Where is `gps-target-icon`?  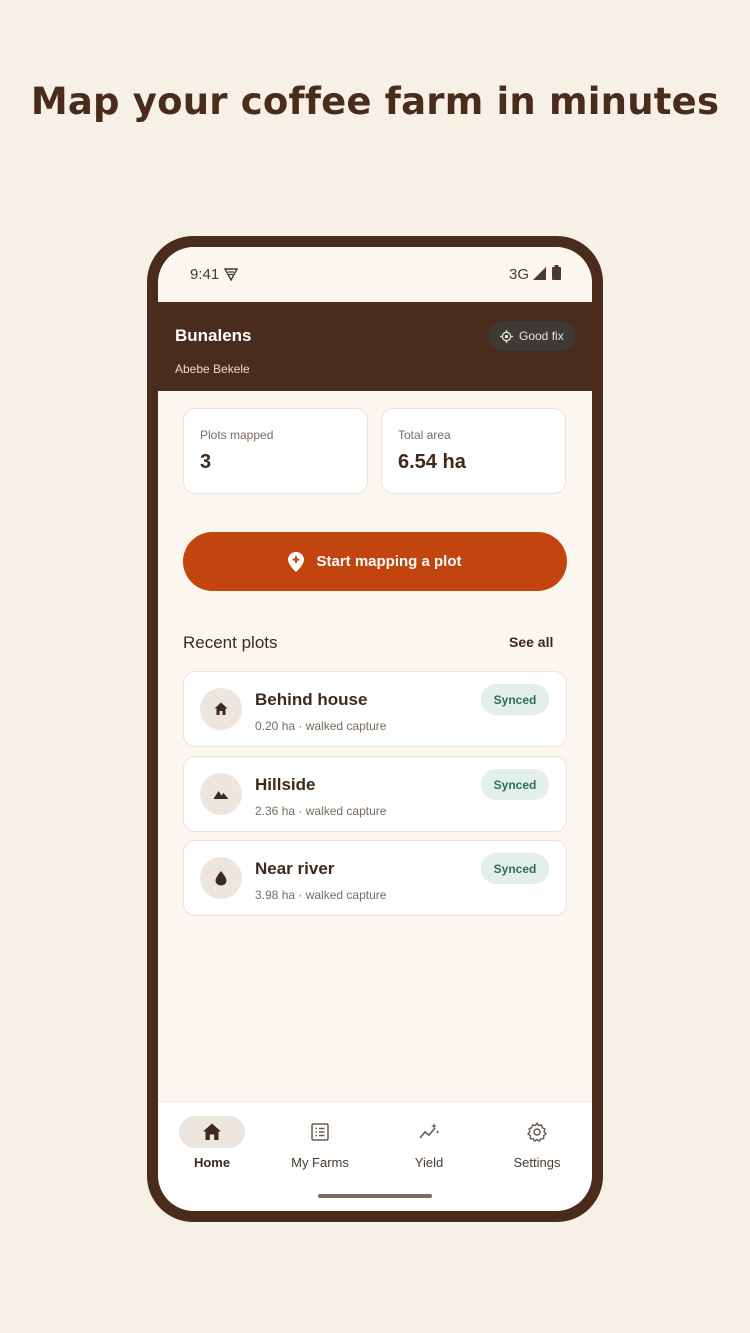
gps-target-icon is located at coordinates (506, 336).